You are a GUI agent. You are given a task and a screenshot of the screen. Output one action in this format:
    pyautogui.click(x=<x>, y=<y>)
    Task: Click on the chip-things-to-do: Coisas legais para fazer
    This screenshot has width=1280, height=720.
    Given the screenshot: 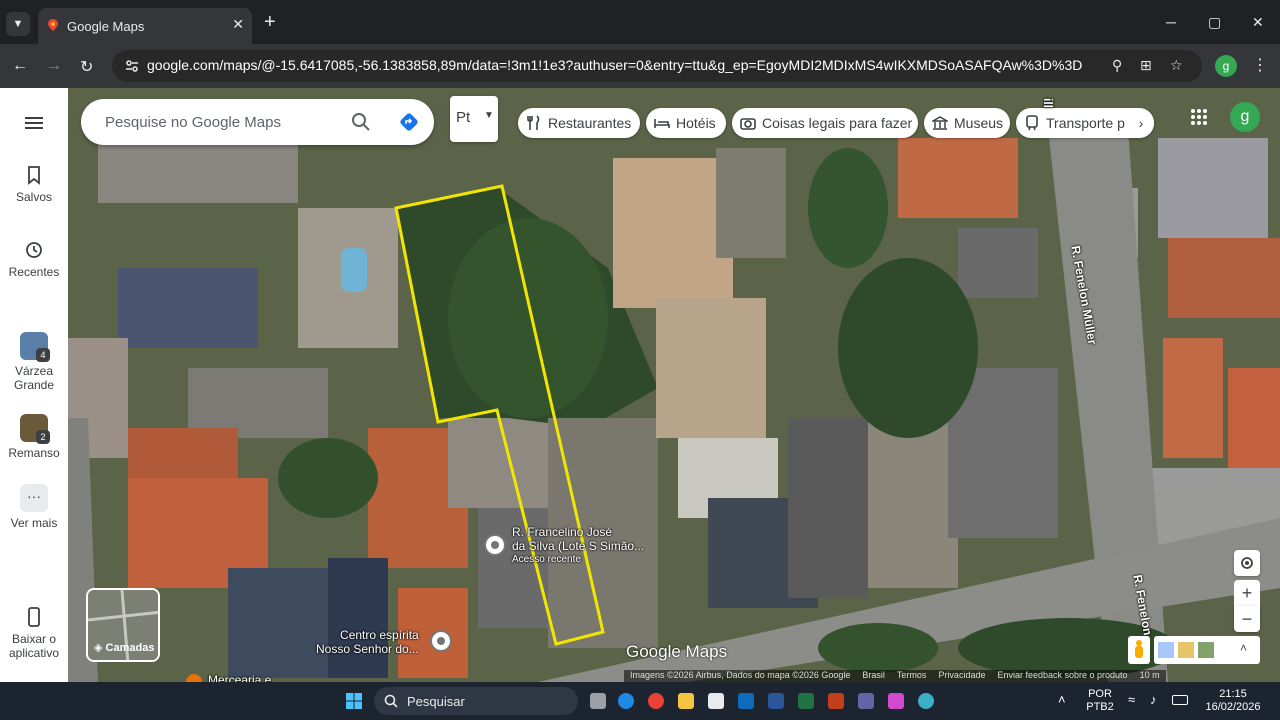 What is the action you would take?
    pyautogui.click(x=825, y=123)
    